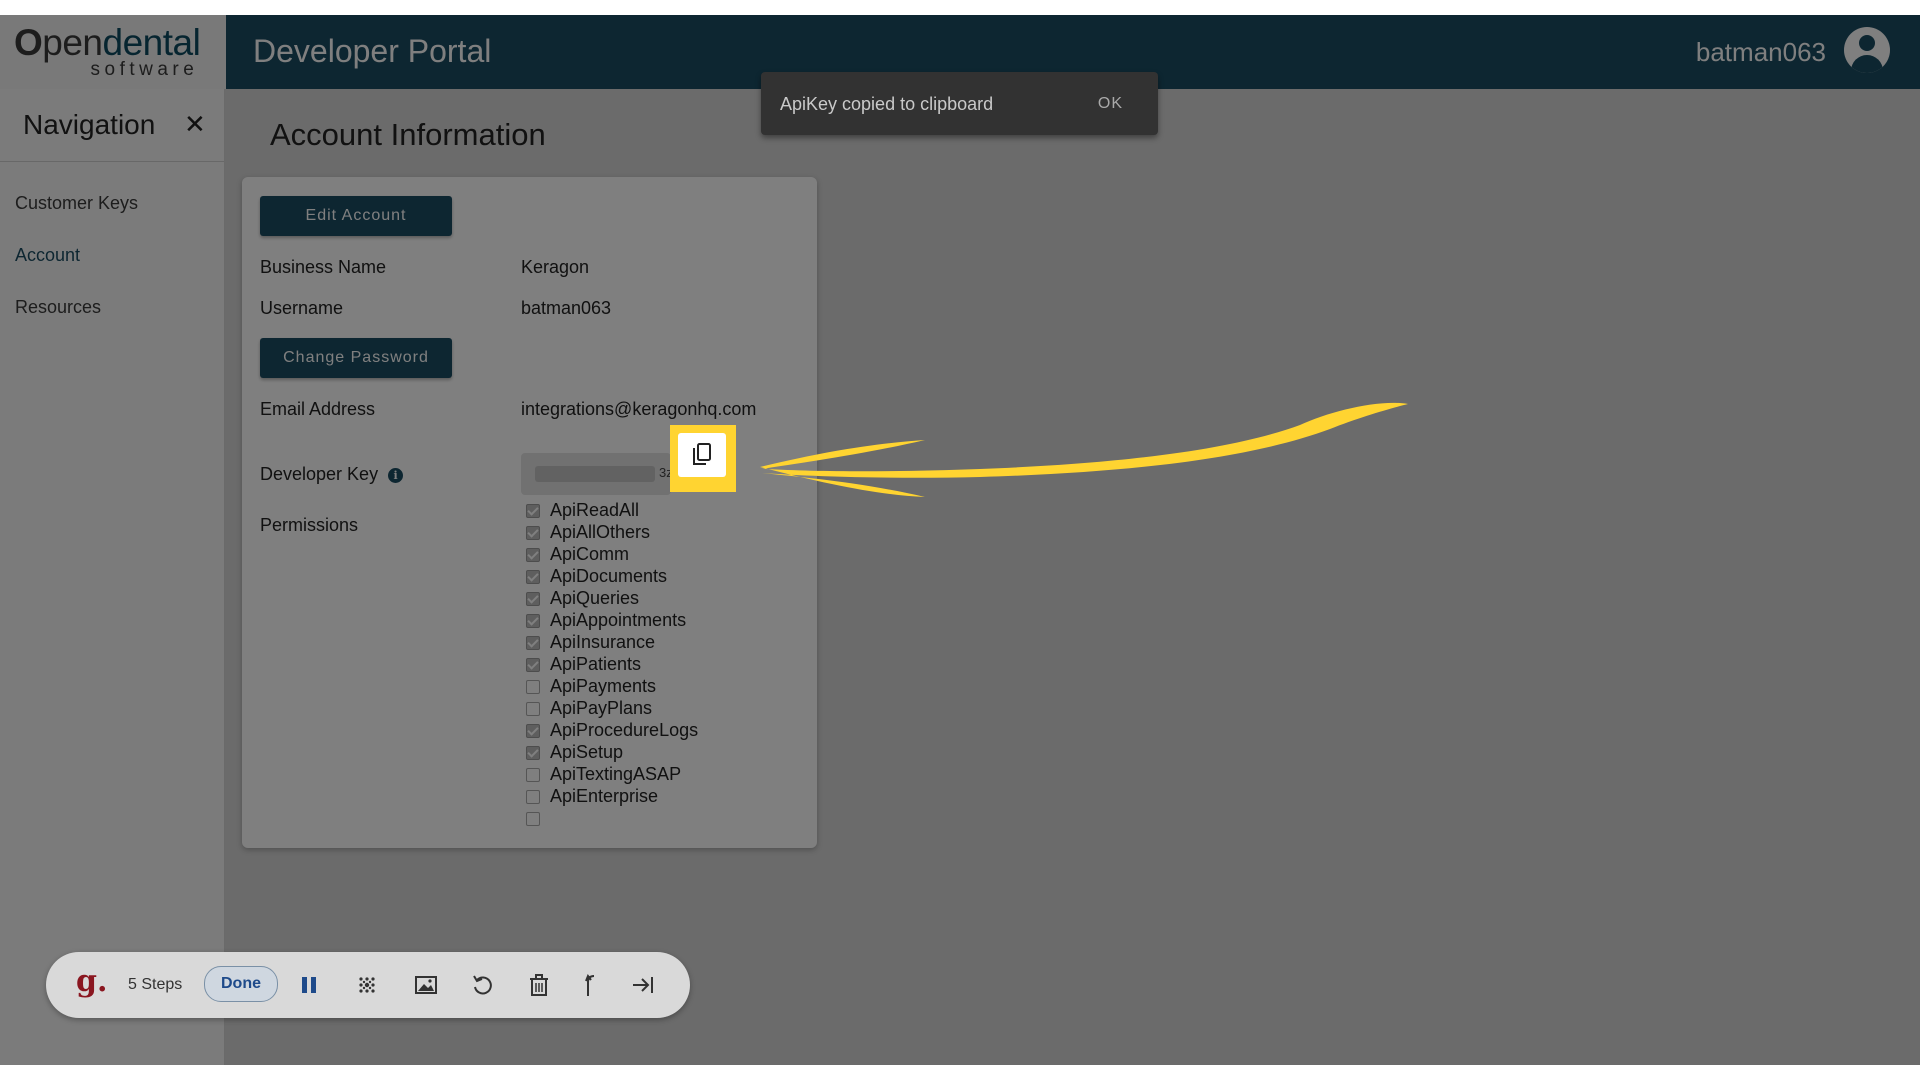 This screenshot has width=1920, height=1080. What do you see at coordinates (91, 981) in the screenshot?
I see `recorder-logo: g.` at bounding box center [91, 981].